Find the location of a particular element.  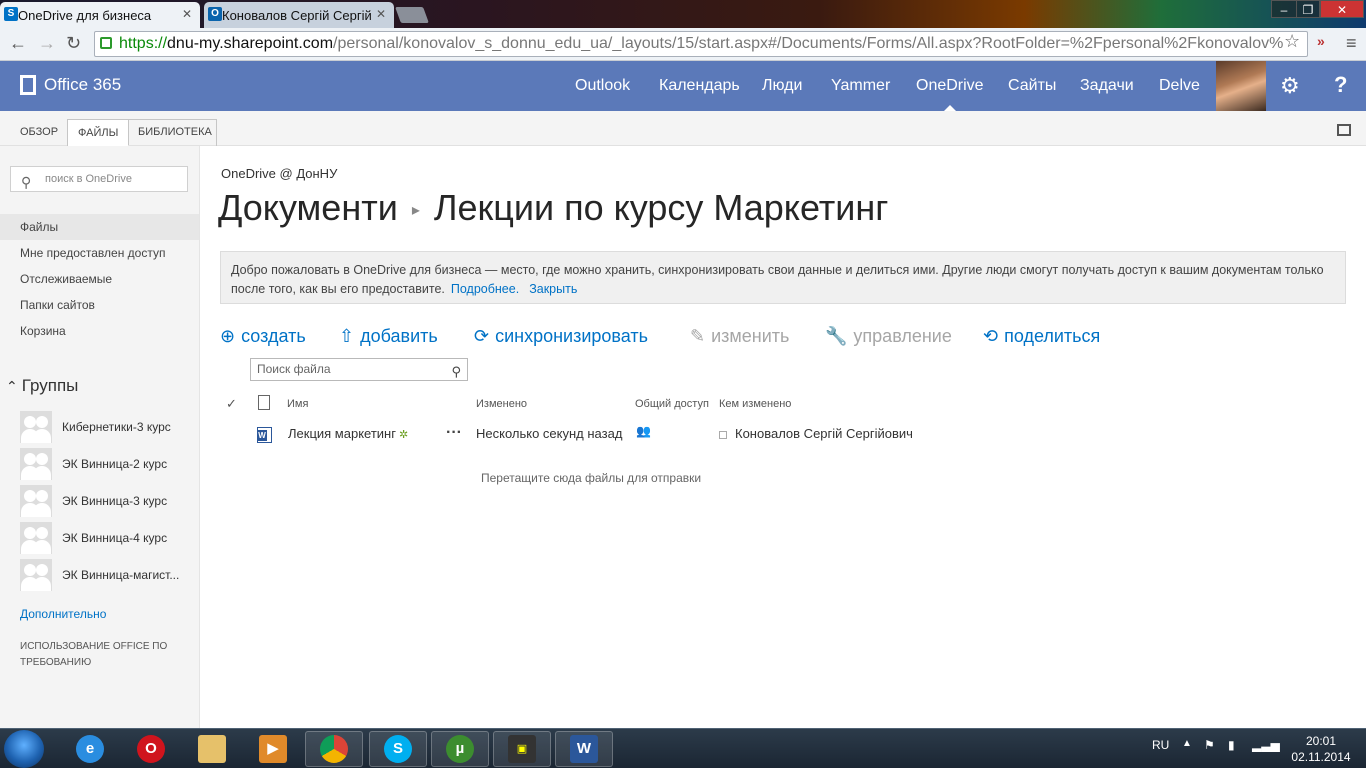

browser-tab-title: OneDrive для бизнеса is located at coordinates (85, 15).